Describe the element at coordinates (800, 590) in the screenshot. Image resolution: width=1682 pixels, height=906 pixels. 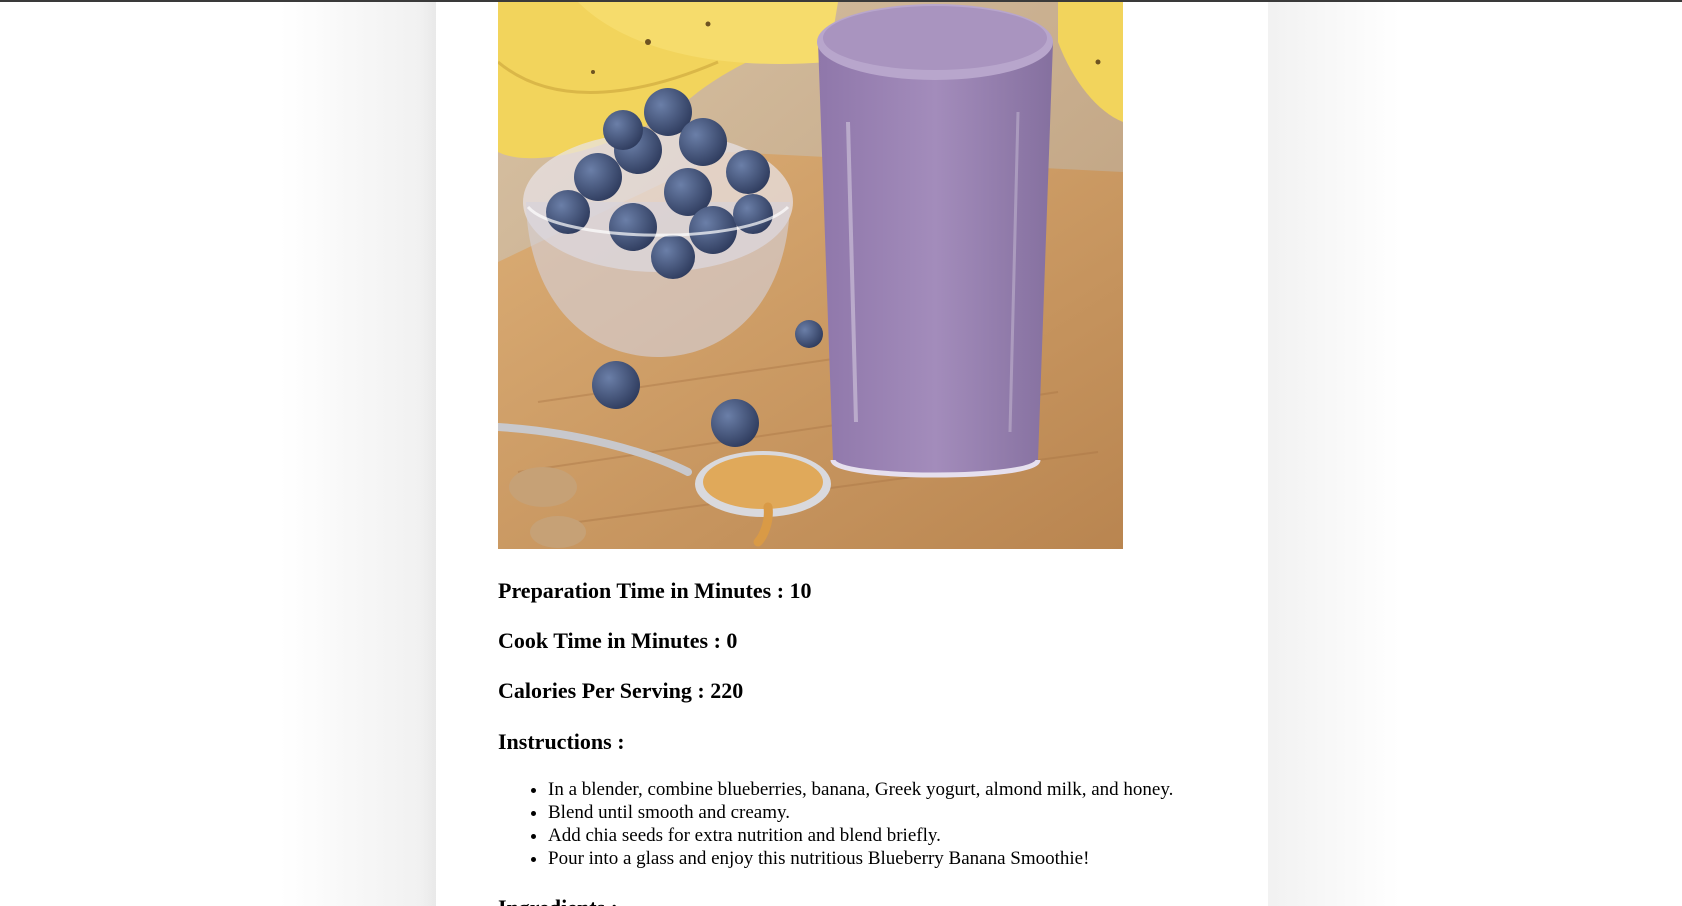
I see `prep-time-value: 10` at that location.